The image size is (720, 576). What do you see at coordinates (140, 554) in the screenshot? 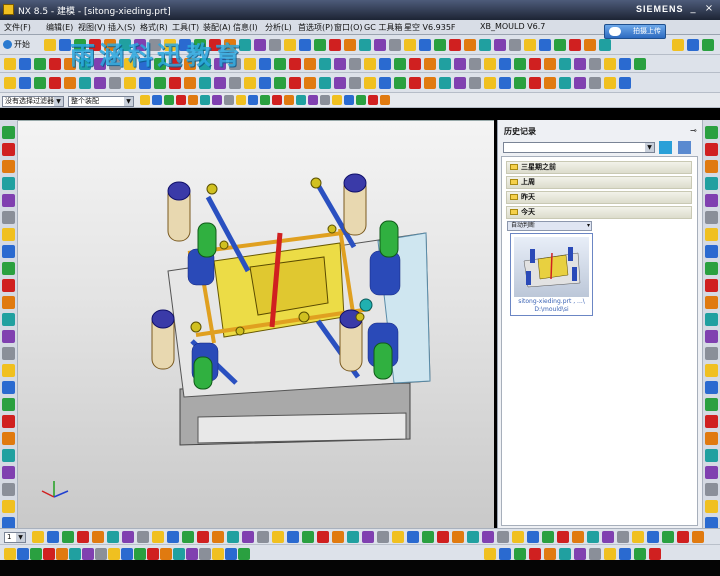
I see `offset-icon` at bounding box center [140, 554].